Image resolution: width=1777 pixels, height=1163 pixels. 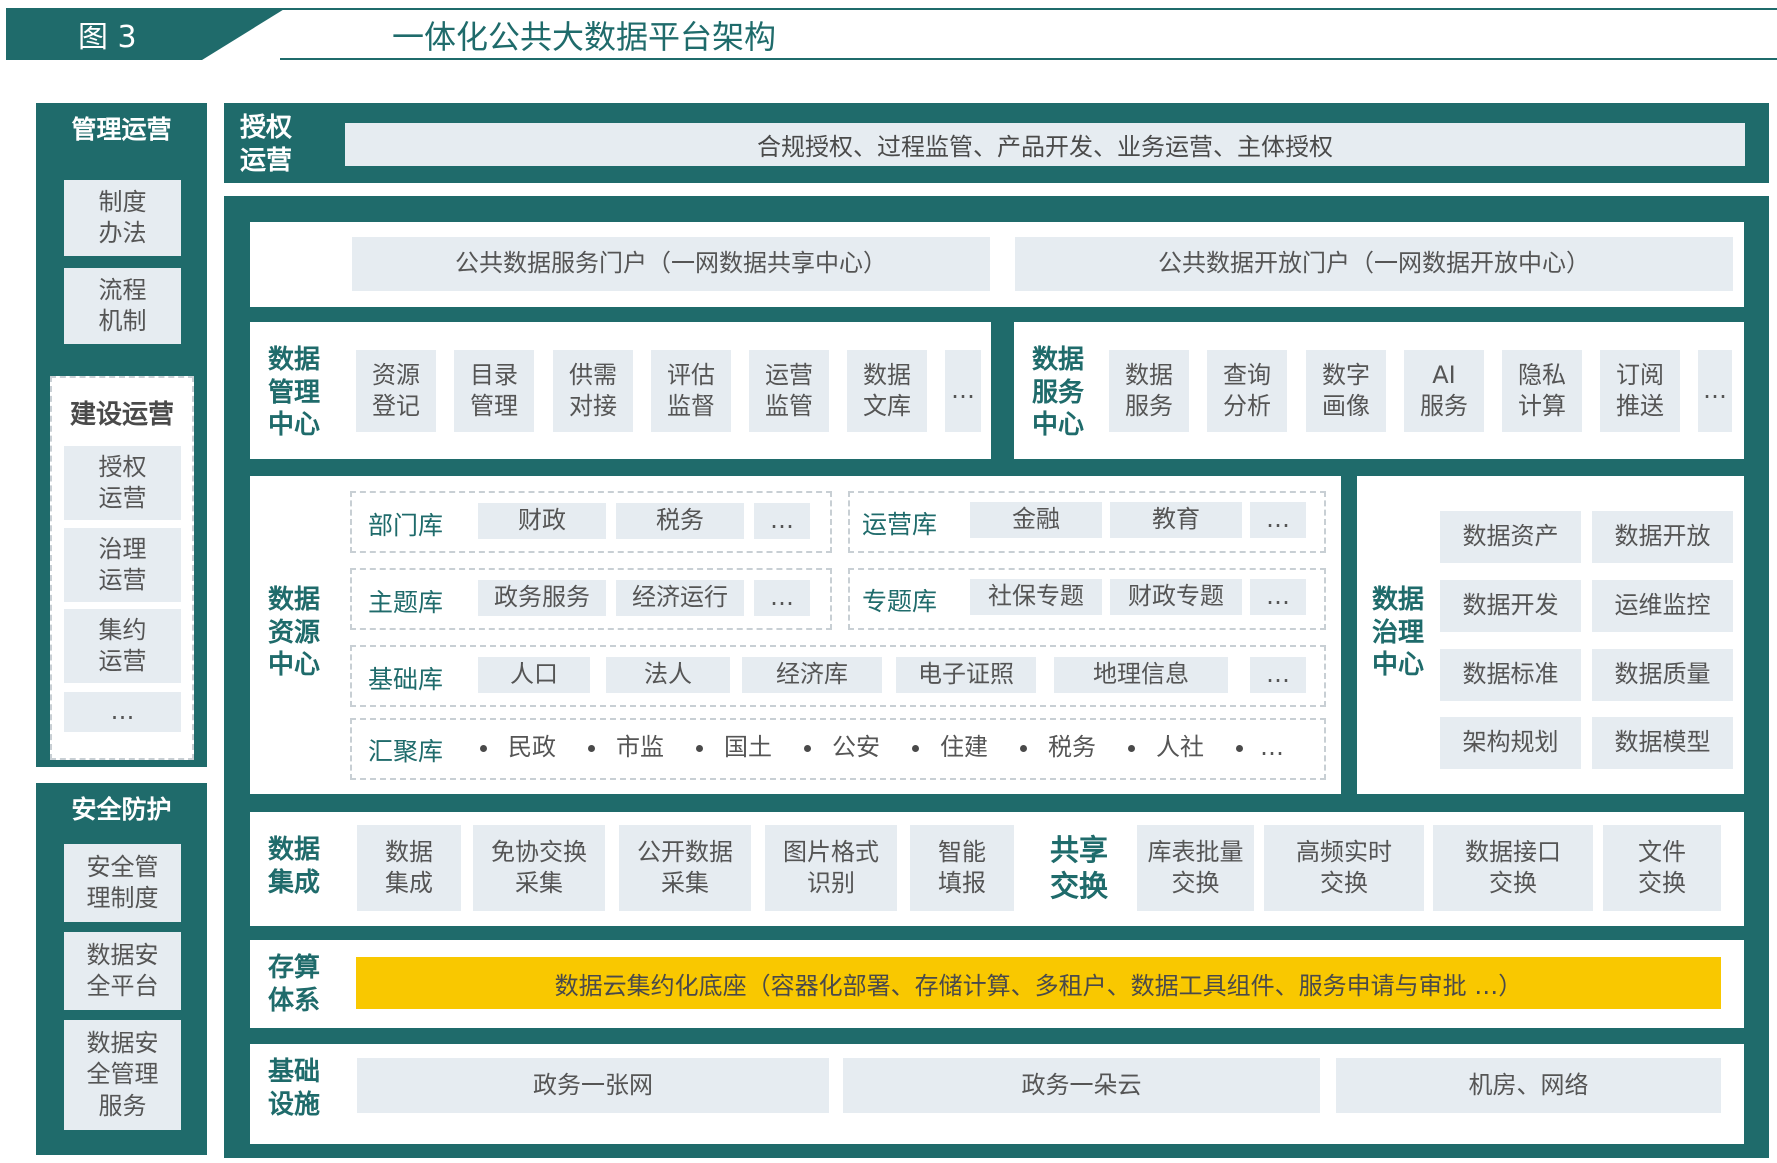 What do you see at coordinates (494, 391) in the screenshot?
I see `mgmt-item-catalog: 目录 管理` at bounding box center [494, 391].